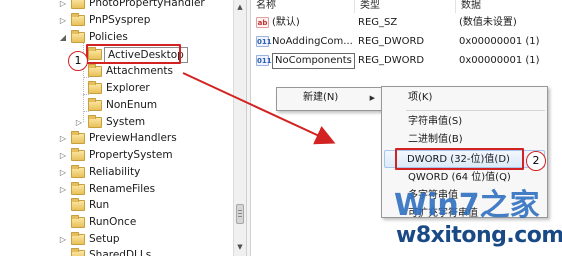  I want to click on tree-item-label: RenameFiles, so click(122, 189).